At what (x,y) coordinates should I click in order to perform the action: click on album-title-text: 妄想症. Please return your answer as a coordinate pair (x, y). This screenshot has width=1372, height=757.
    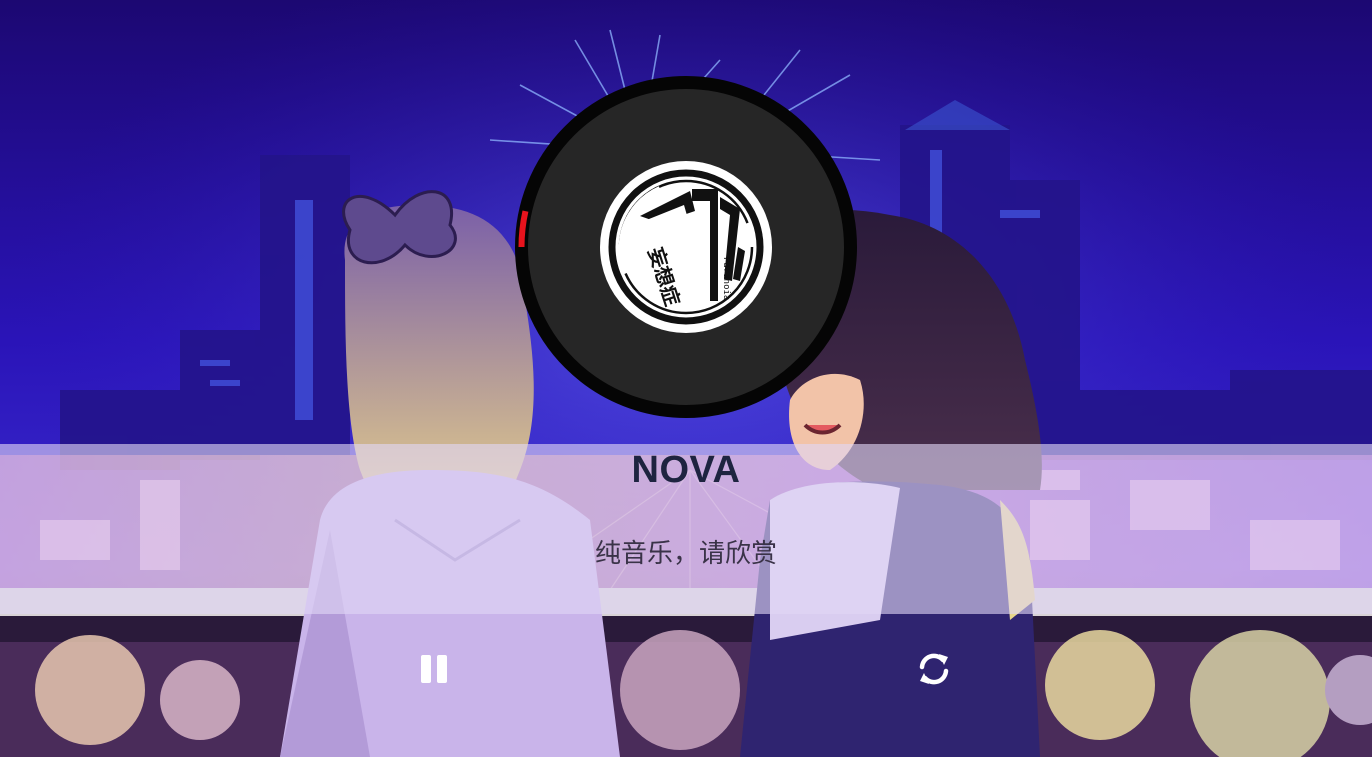
    Looking at the image, I should click on (663, 276).